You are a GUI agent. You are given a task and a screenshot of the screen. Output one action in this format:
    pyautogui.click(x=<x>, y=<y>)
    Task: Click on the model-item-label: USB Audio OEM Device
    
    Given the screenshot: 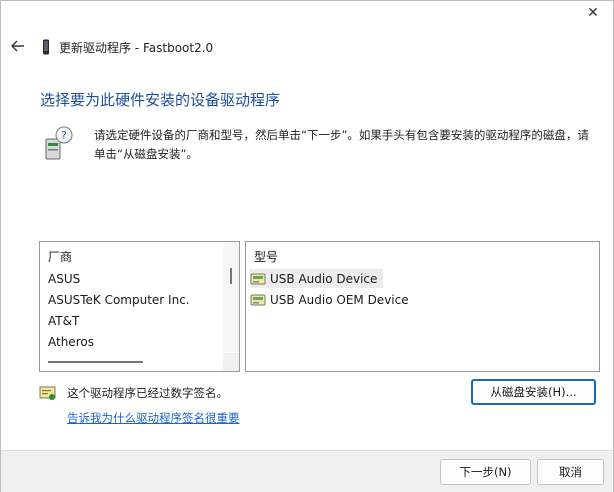 What is the action you would take?
    pyautogui.click(x=339, y=299)
    